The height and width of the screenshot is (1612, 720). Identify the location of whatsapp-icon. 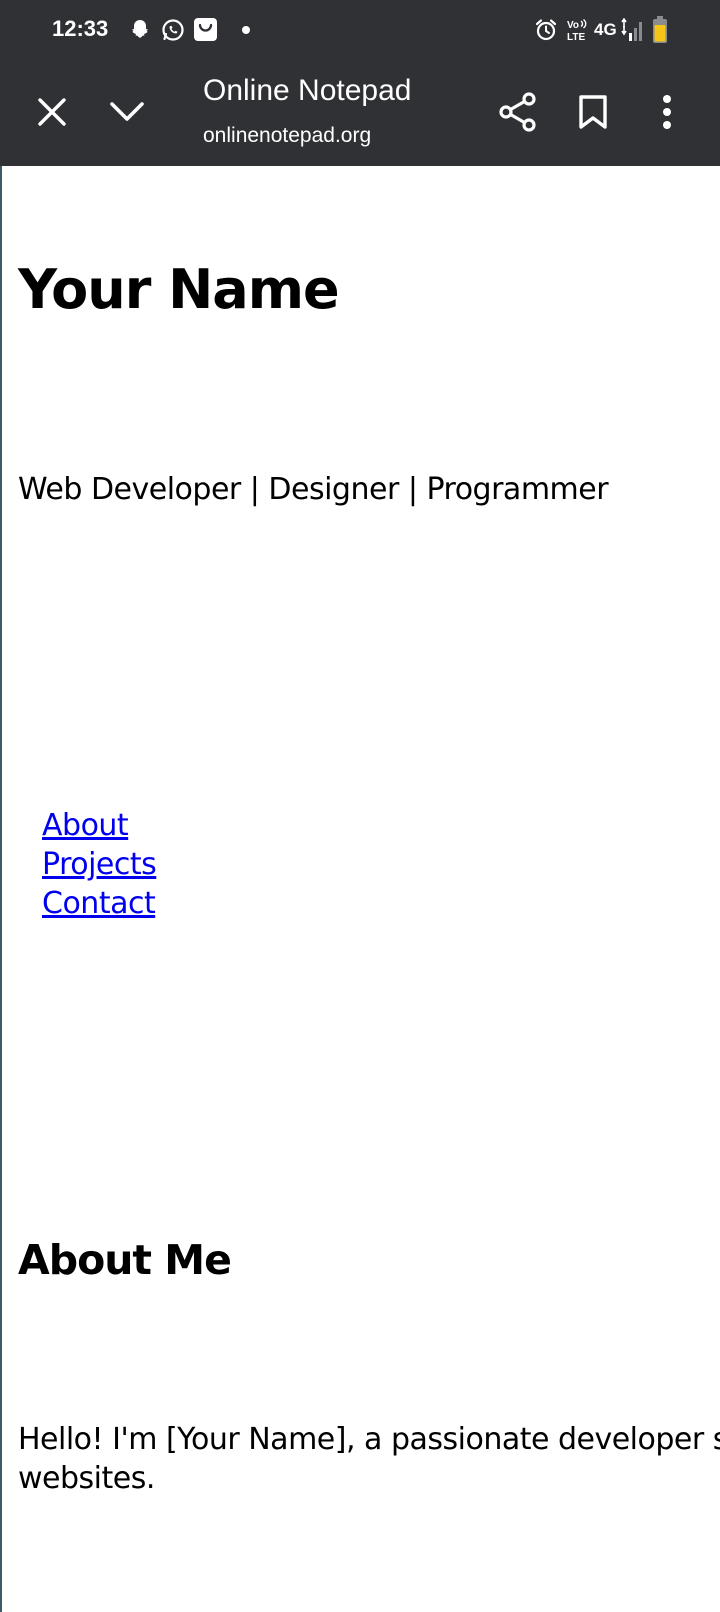
(173, 30).